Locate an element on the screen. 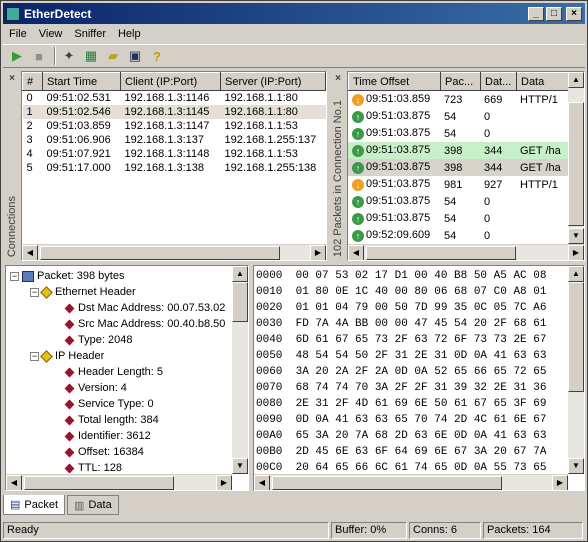  tree-node-field: Total length: 384 is located at coordinates (129, 420).